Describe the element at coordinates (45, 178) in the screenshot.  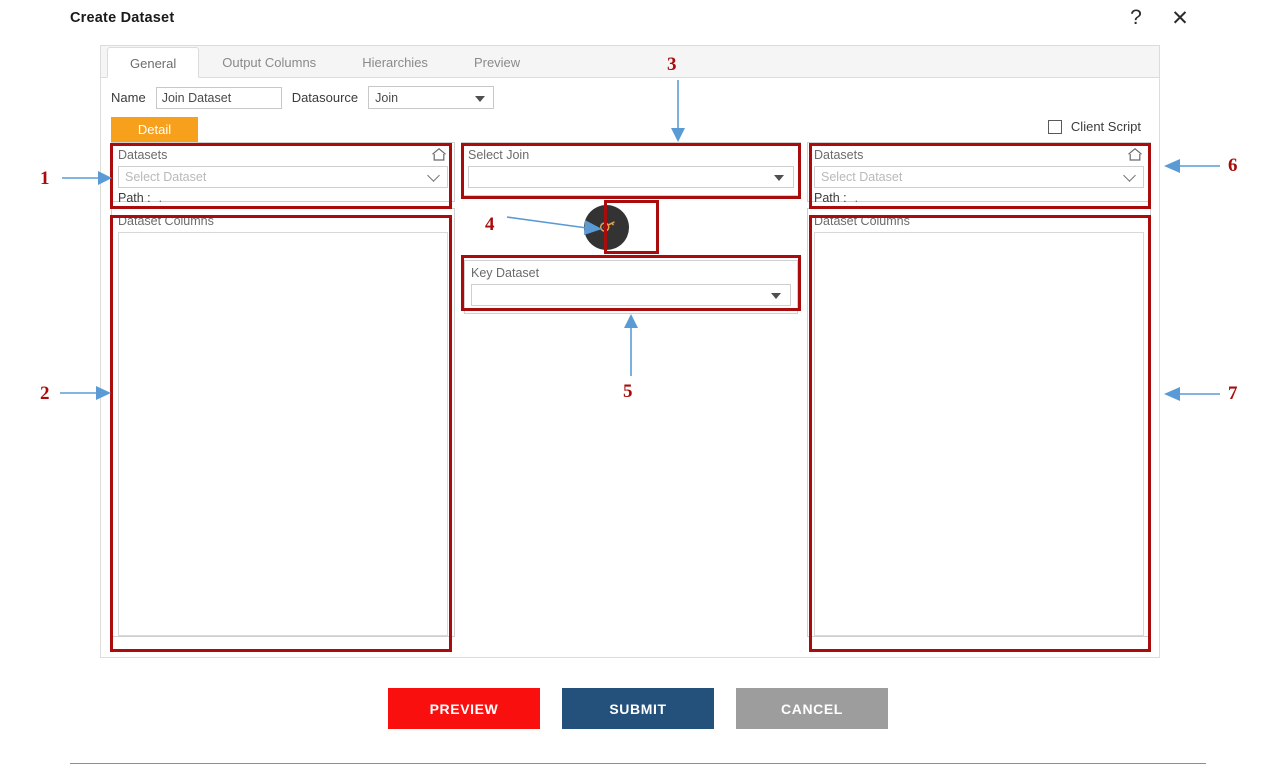
I see `annotation-number-1: 1` at that location.